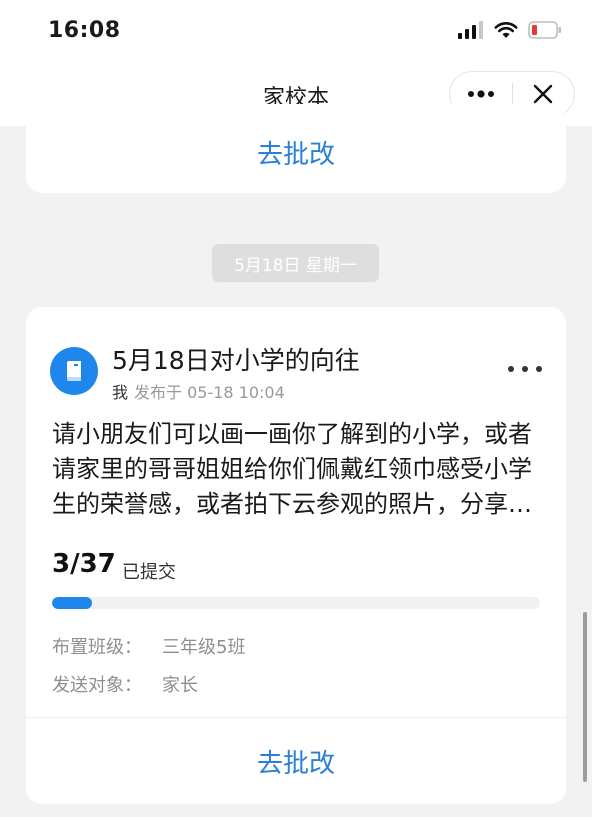 The image size is (592, 817). What do you see at coordinates (506, 30) in the screenshot?
I see `wifi-icon` at bounding box center [506, 30].